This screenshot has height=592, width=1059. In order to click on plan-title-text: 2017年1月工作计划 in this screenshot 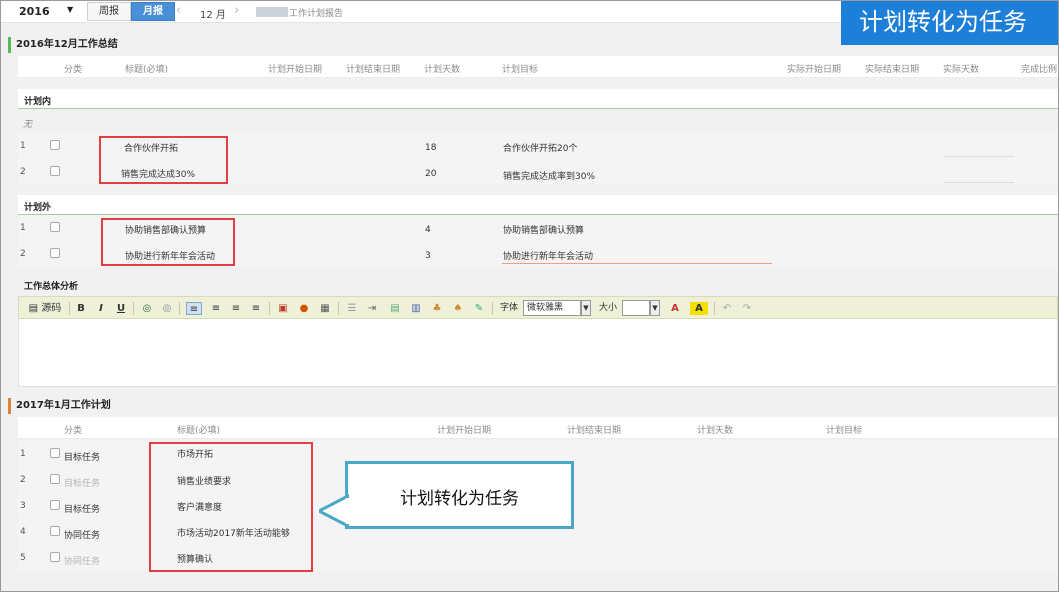, I will do `click(63, 405)`.